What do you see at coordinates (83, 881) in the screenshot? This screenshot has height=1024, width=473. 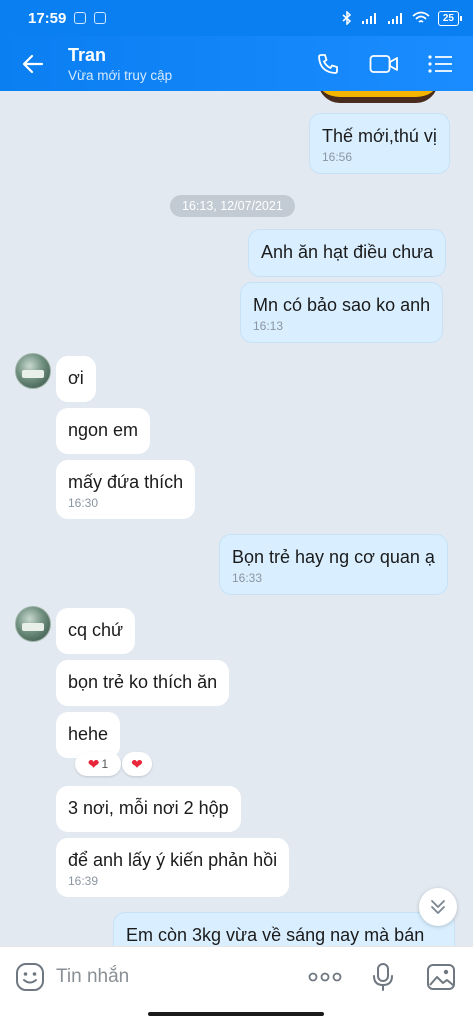 I see `message-time: 16:39` at bounding box center [83, 881].